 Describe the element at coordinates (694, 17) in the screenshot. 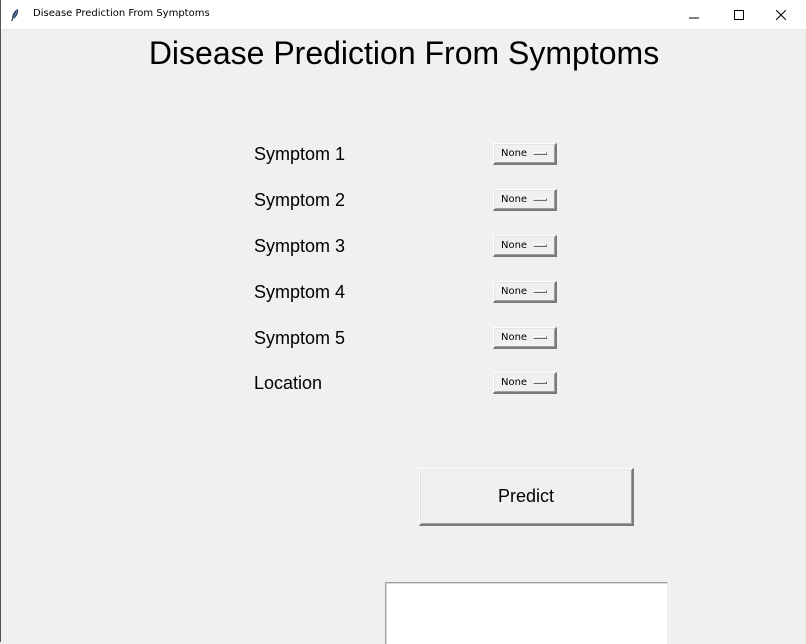

I see `minimize-icon` at that location.